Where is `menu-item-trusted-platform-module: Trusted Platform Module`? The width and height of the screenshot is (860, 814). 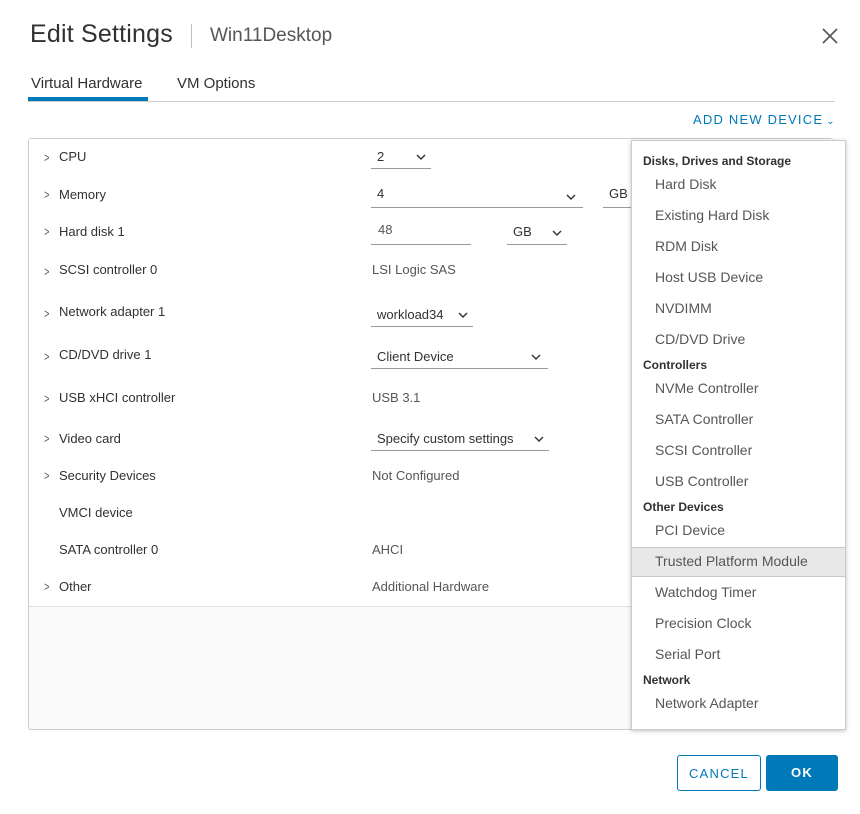 menu-item-trusted-platform-module: Trusted Platform Module is located at coordinates (738, 562).